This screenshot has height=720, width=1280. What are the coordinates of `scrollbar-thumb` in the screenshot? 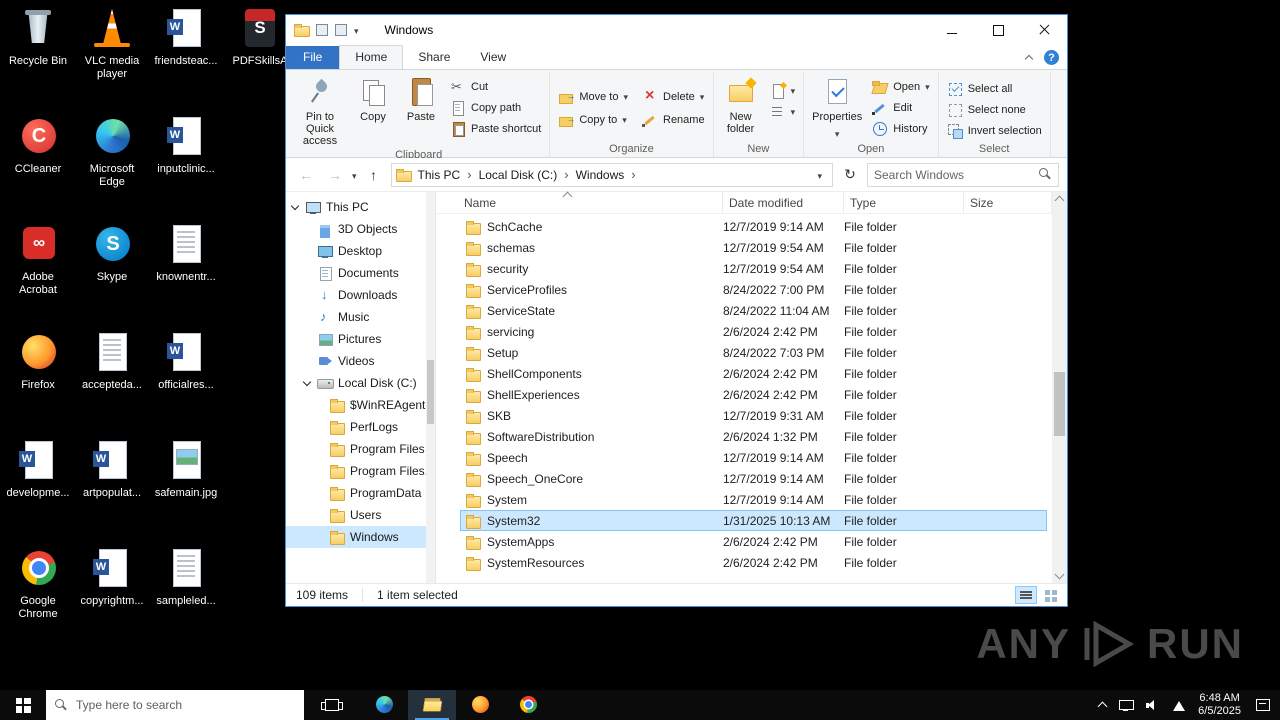 It's located at (1059, 404).